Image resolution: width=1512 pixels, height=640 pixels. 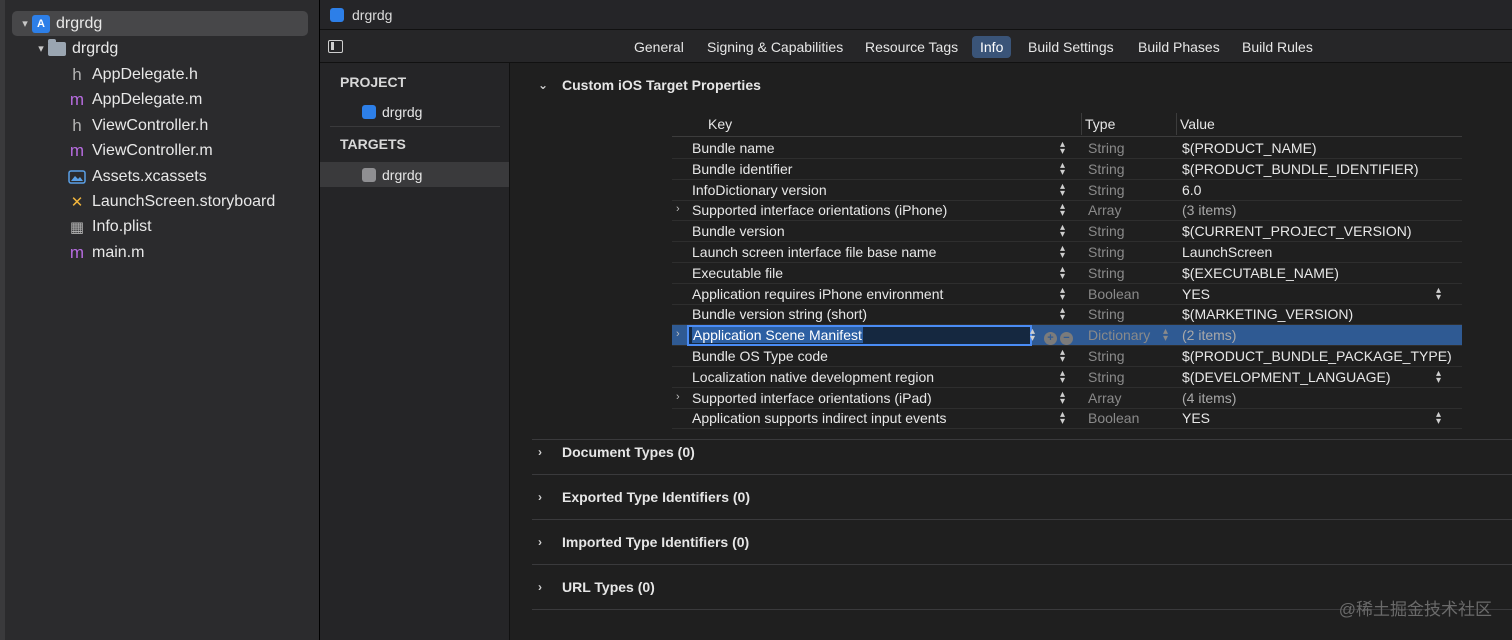 What do you see at coordinates (777, 335) in the screenshot?
I see `row-key: Application Scene Manifest` at bounding box center [777, 335].